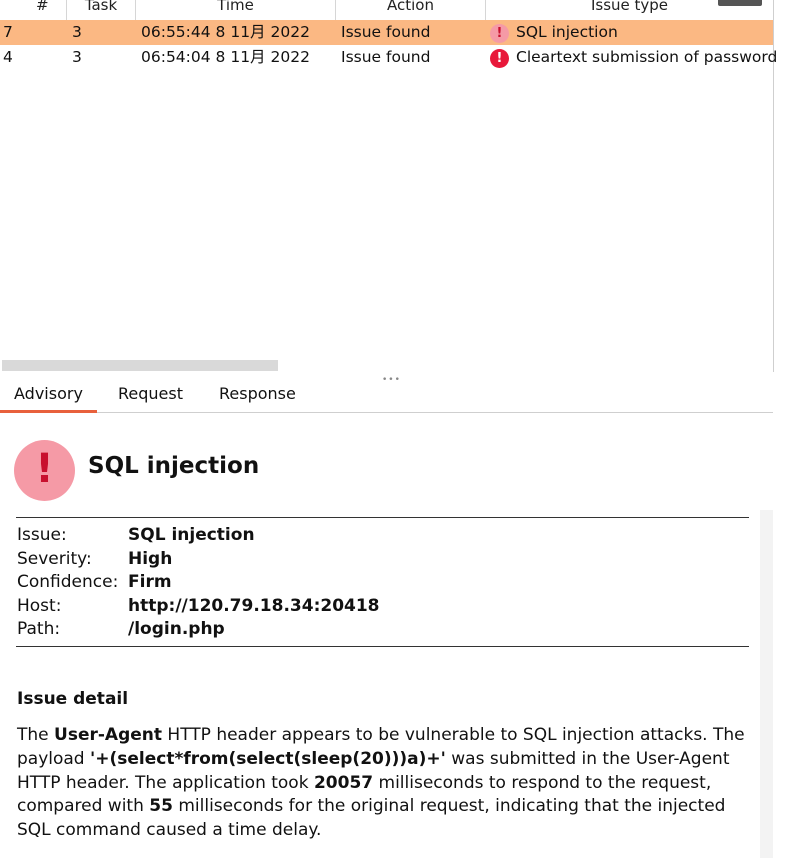 Image resolution: width=807 pixels, height=858 pixels. I want to click on detail-response-time: 20057, so click(343, 782).